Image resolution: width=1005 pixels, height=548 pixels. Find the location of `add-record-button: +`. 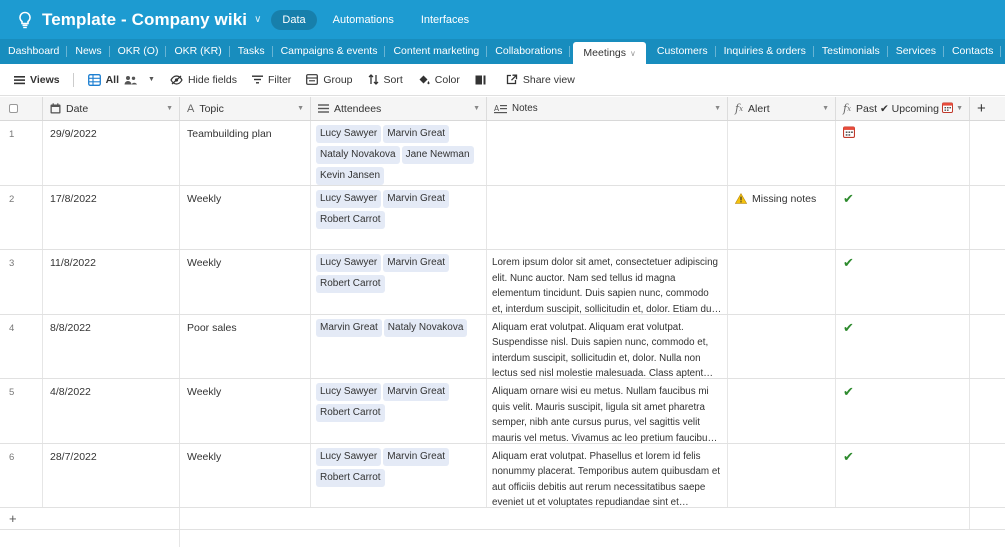

add-record-button: + is located at coordinates (90, 518).